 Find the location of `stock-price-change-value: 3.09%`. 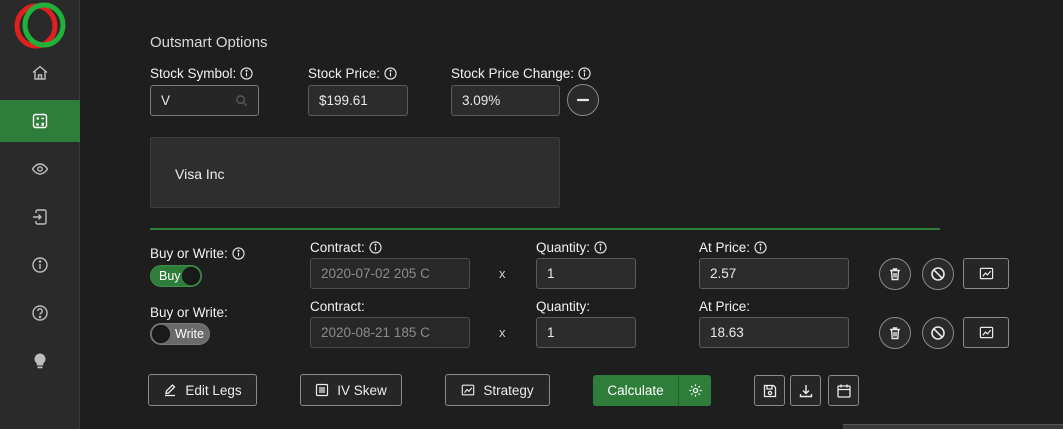

stock-price-change-value: 3.09% is located at coordinates (481, 100).